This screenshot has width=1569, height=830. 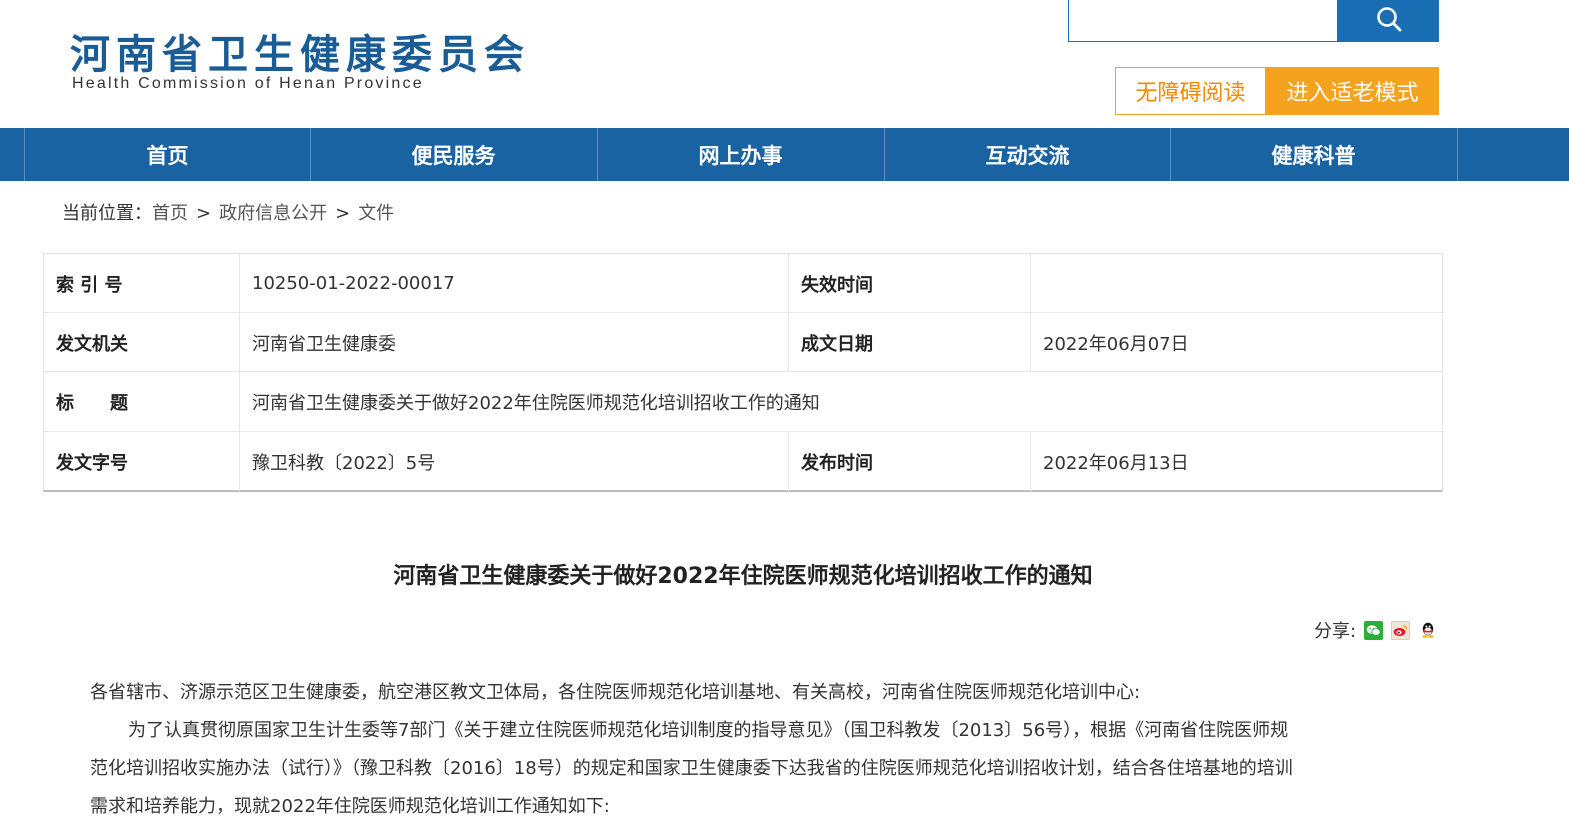 What do you see at coordinates (376, 213) in the screenshot?
I see `breadcrumb-documents: 文件` at bounding box center [376, 213].